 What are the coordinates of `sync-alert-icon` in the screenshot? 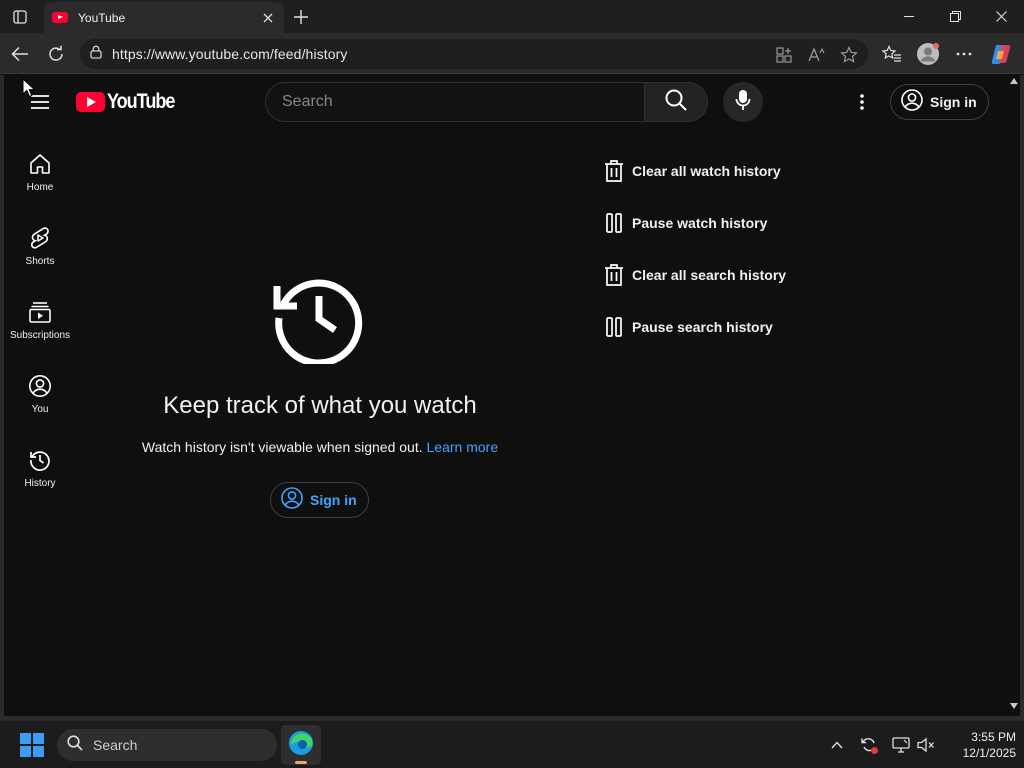 It's located at (869, 745).